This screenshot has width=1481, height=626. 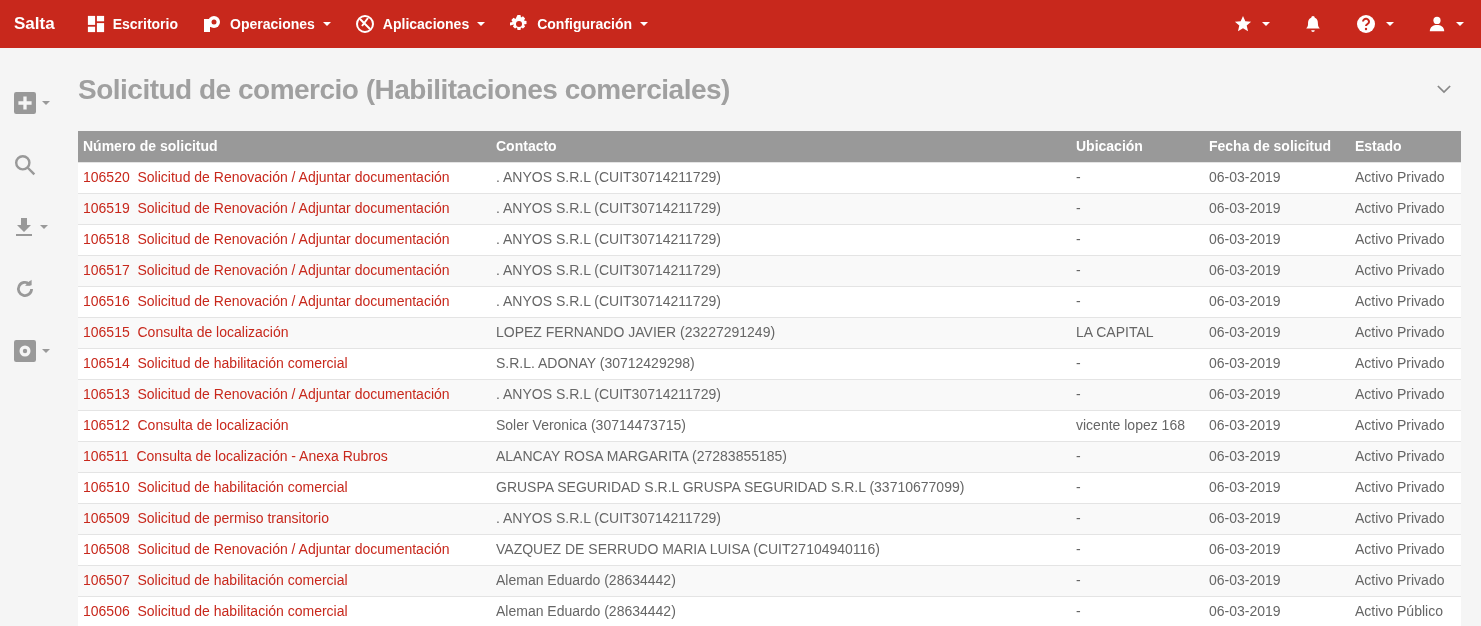 I want to click on request-link: Solicitud de permiso transitorio, so click(x=233, y=518).